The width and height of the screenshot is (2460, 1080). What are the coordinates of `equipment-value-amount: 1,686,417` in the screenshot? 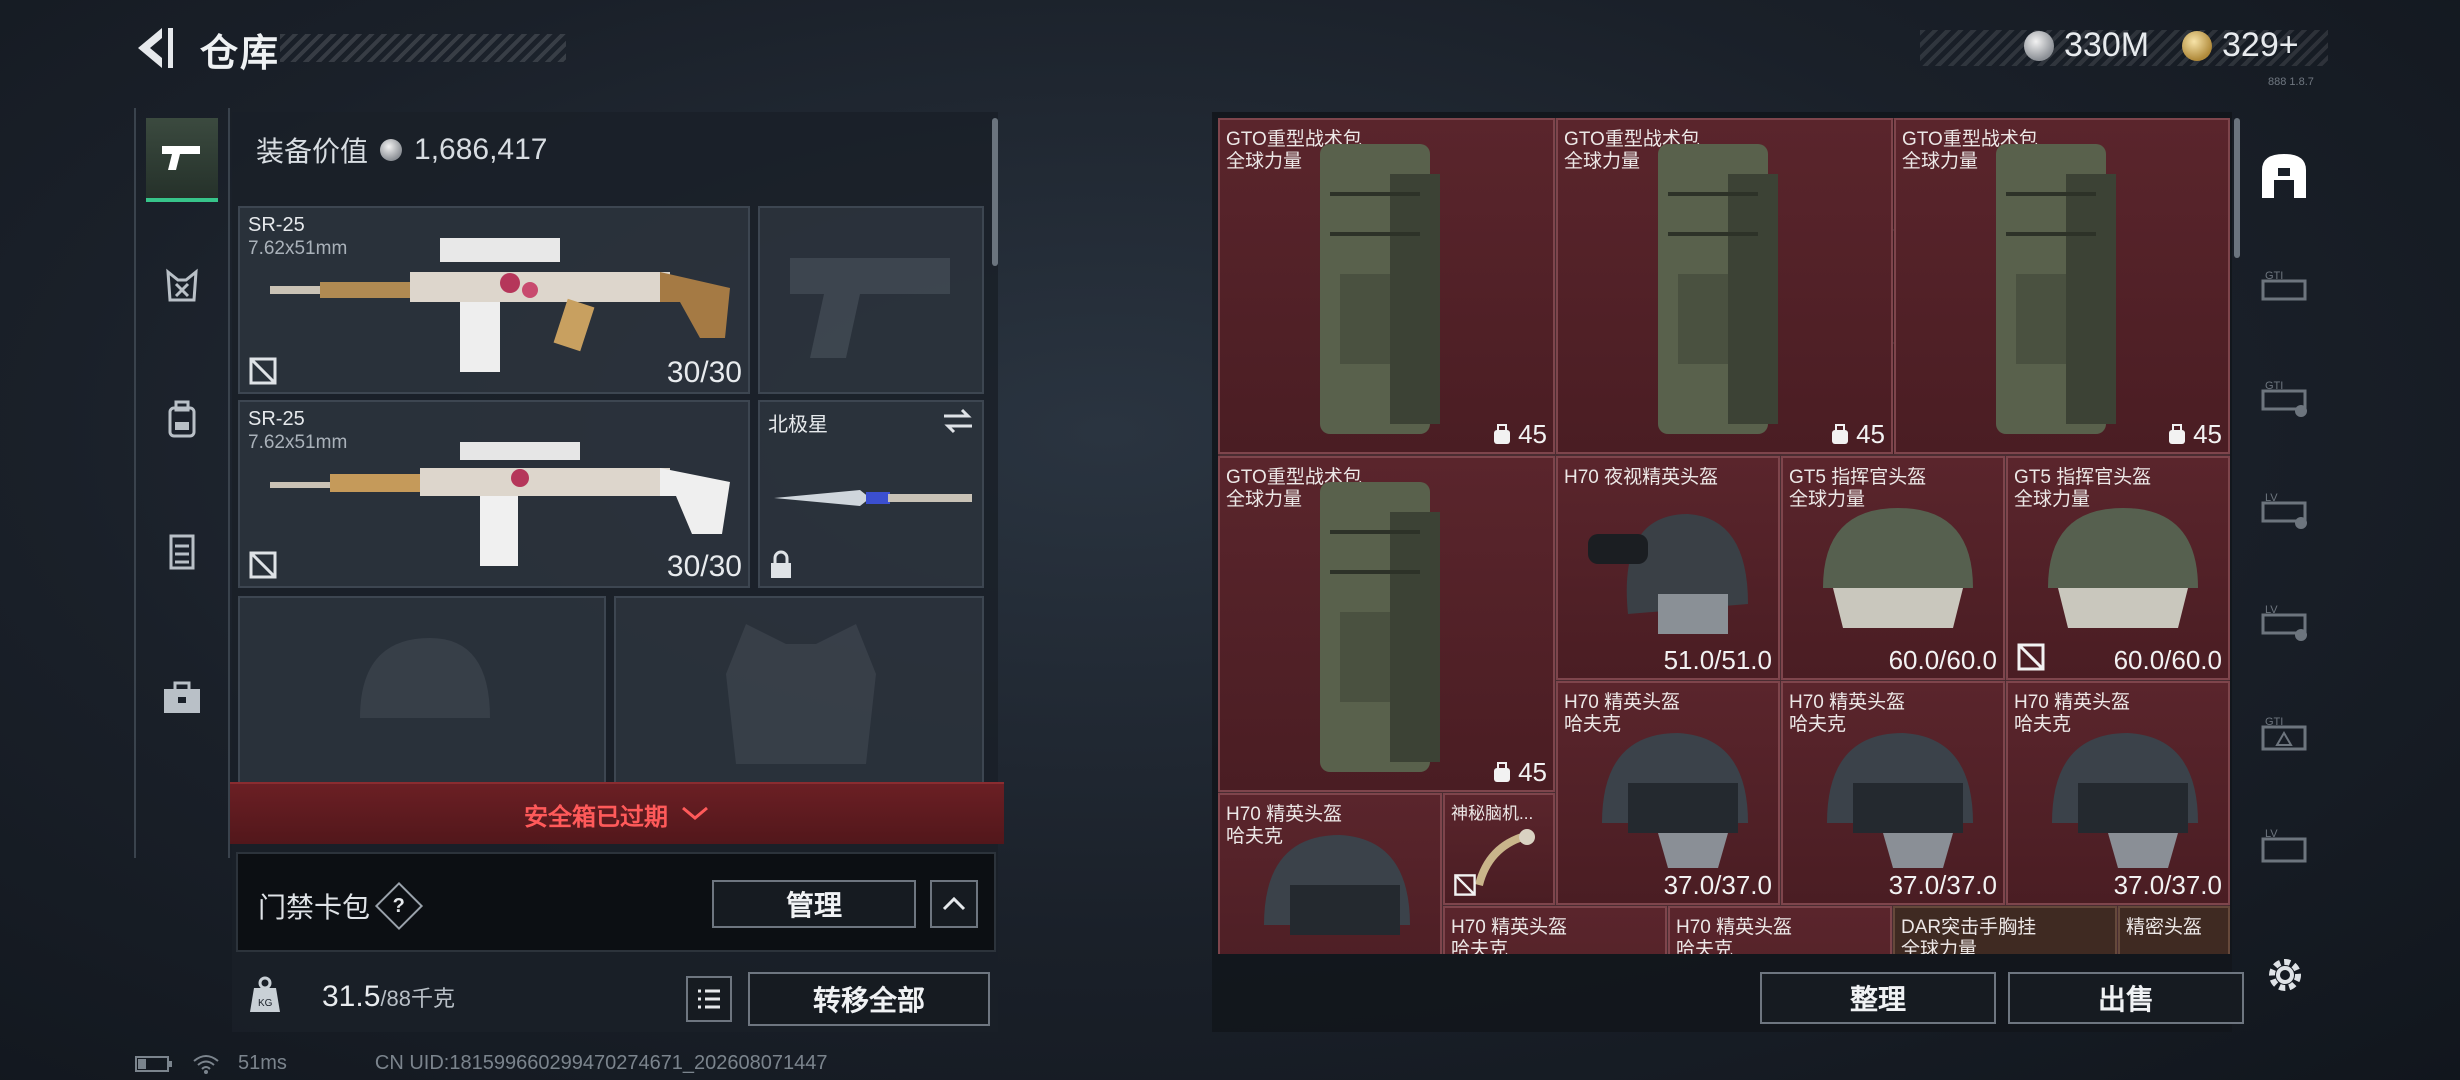 It's located at (481, 149).